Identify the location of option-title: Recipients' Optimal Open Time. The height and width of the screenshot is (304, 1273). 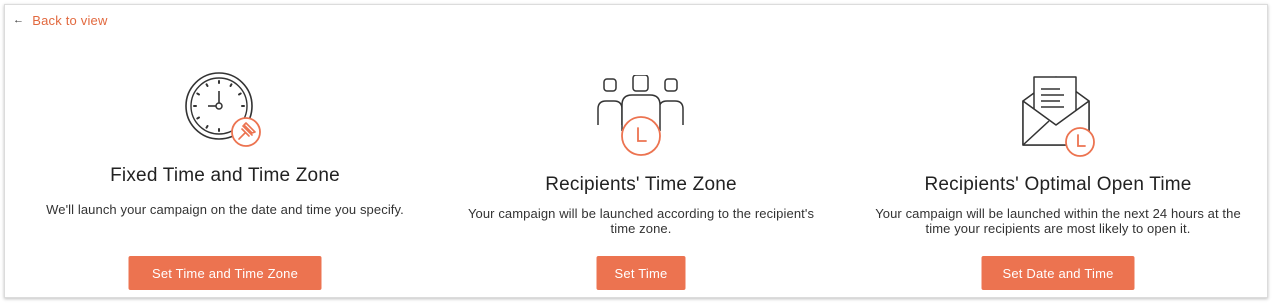
(1058, 184).